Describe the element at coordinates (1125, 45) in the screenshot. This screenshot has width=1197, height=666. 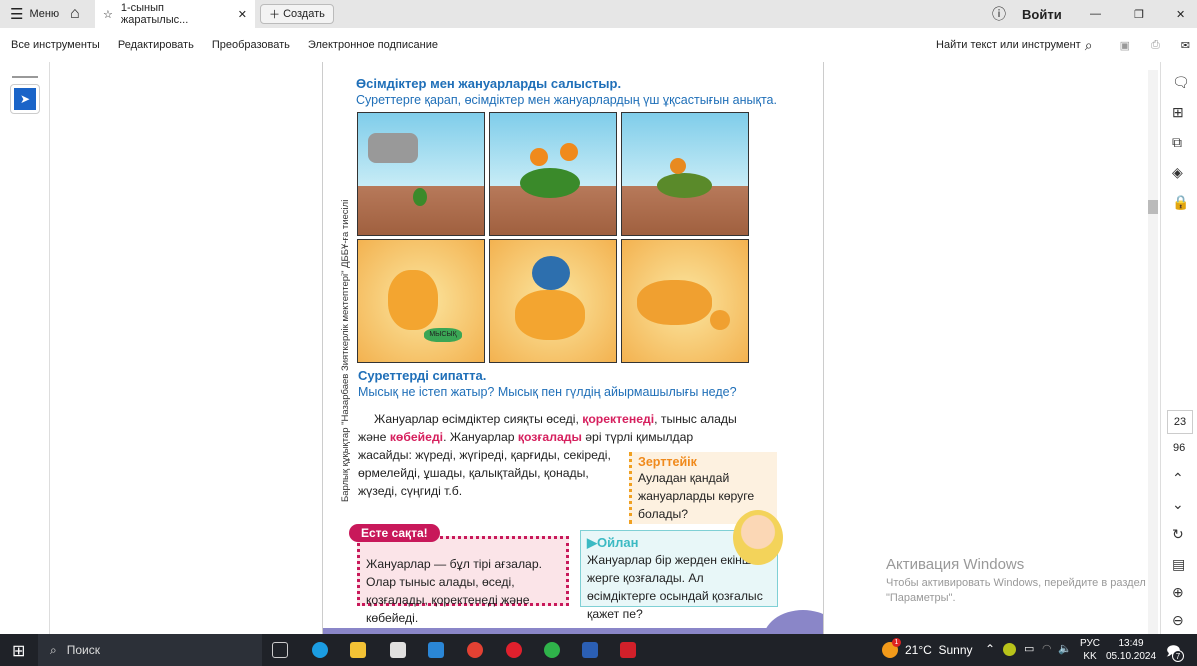
I see `save-icon: ▣` at that location.